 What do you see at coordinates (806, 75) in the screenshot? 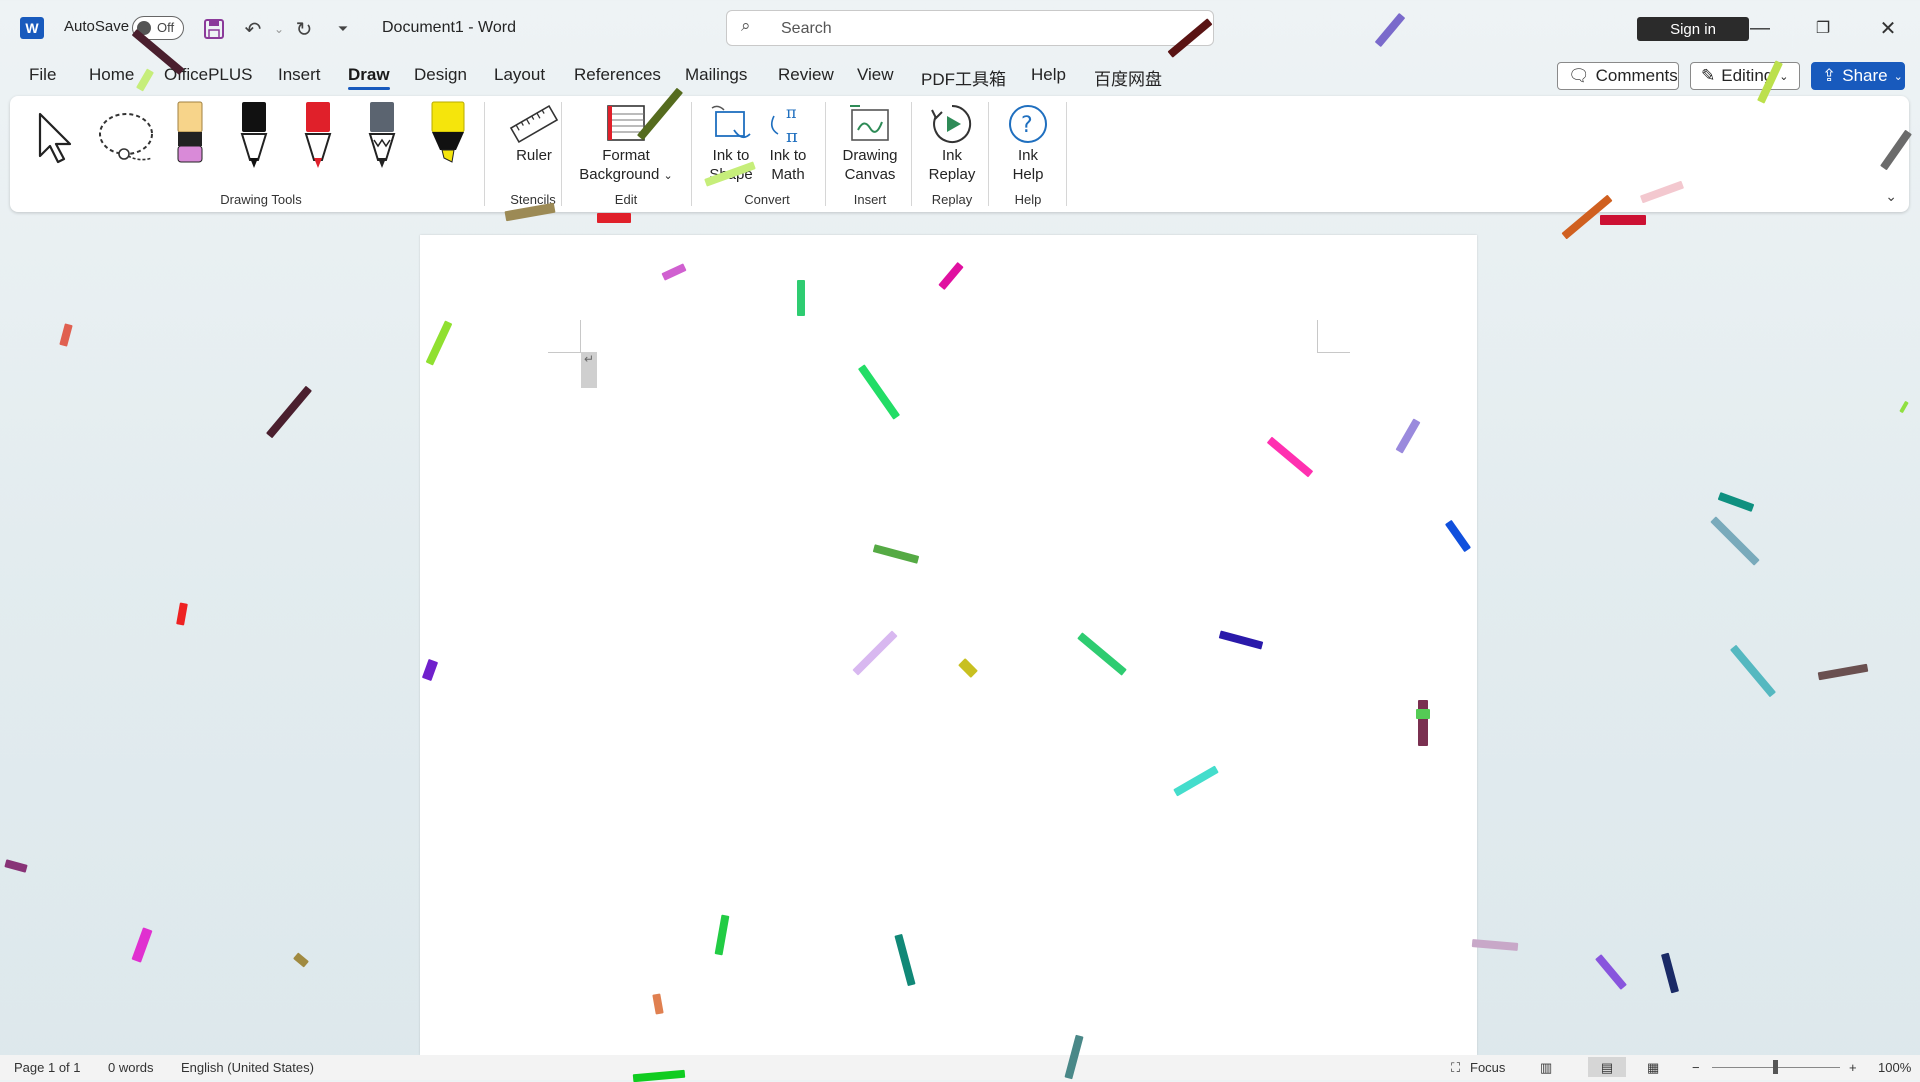
I see `tab-review: Review` at bounding box center [806, 75].